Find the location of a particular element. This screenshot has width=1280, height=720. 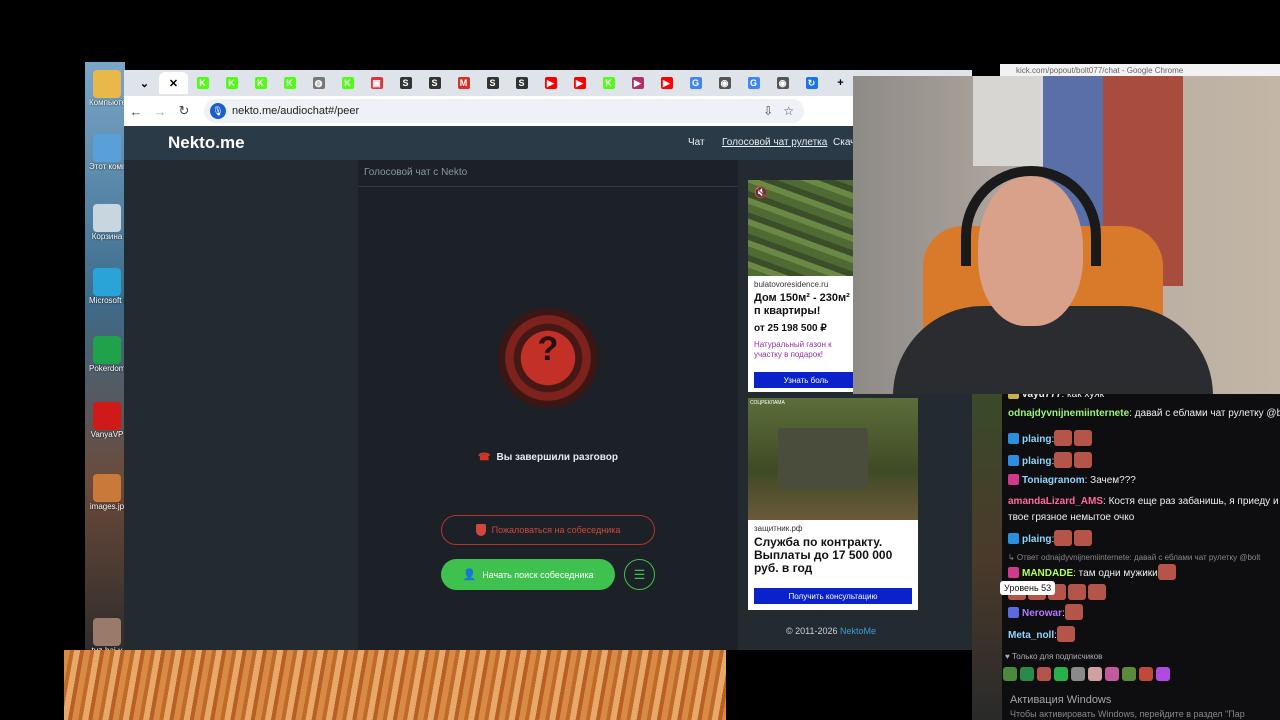

chat-username: amandaLizard_AMS is located at coordinates (1055, 501).